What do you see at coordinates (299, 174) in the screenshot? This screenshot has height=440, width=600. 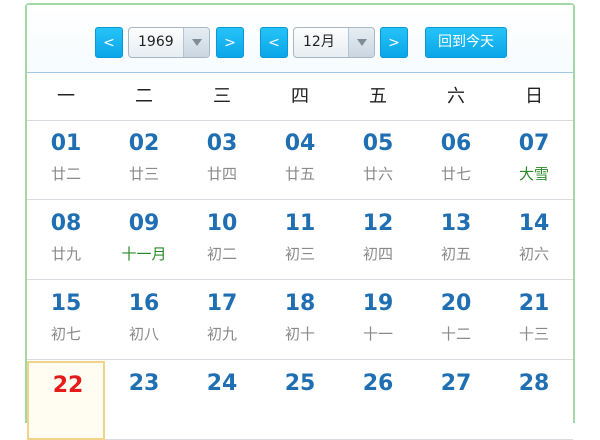 I see `lunar-date: 廿五` at bounding box center [299, 174].